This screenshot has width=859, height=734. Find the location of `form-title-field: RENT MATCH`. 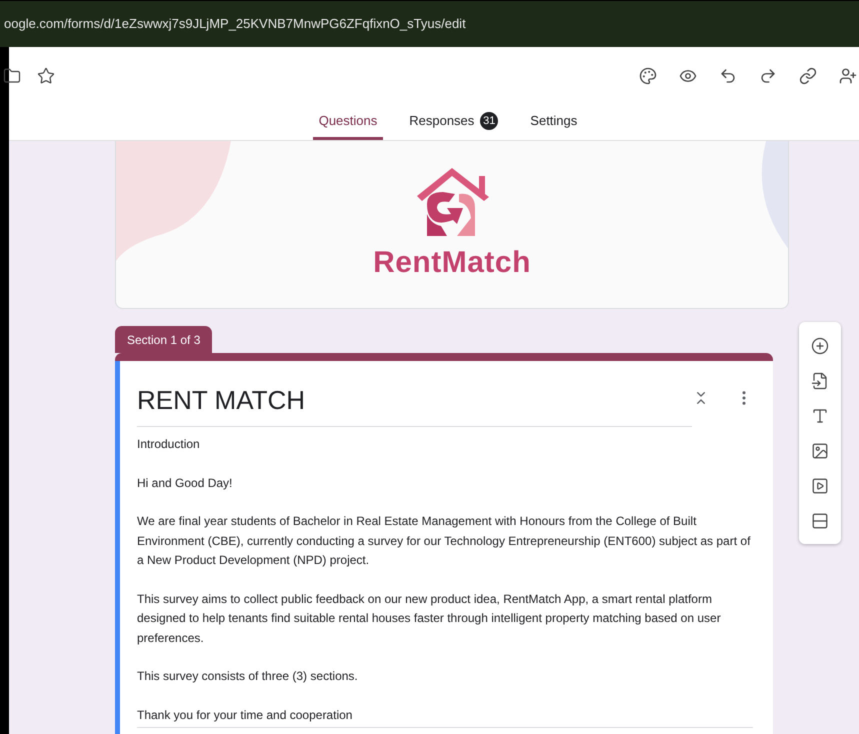

form-title-field: RENT MATCH is located at coordinates (414, 404).